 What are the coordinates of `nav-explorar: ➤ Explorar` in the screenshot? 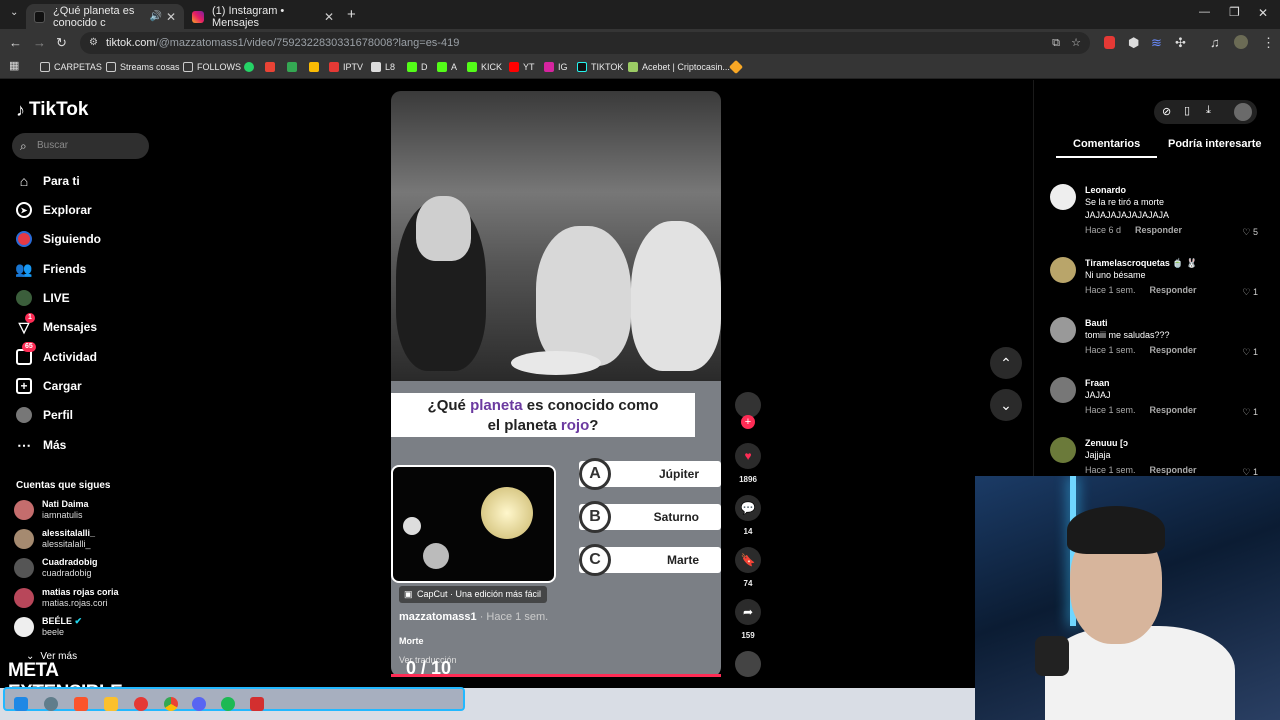 It's located at (54, 210).